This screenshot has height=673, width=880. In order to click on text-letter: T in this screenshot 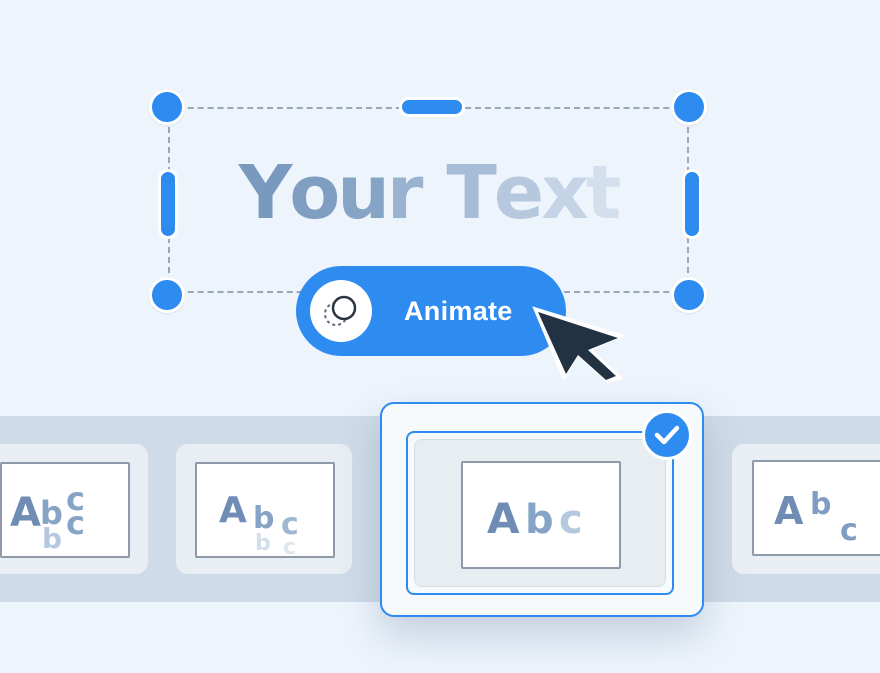, I will do `click(471, 193)`.